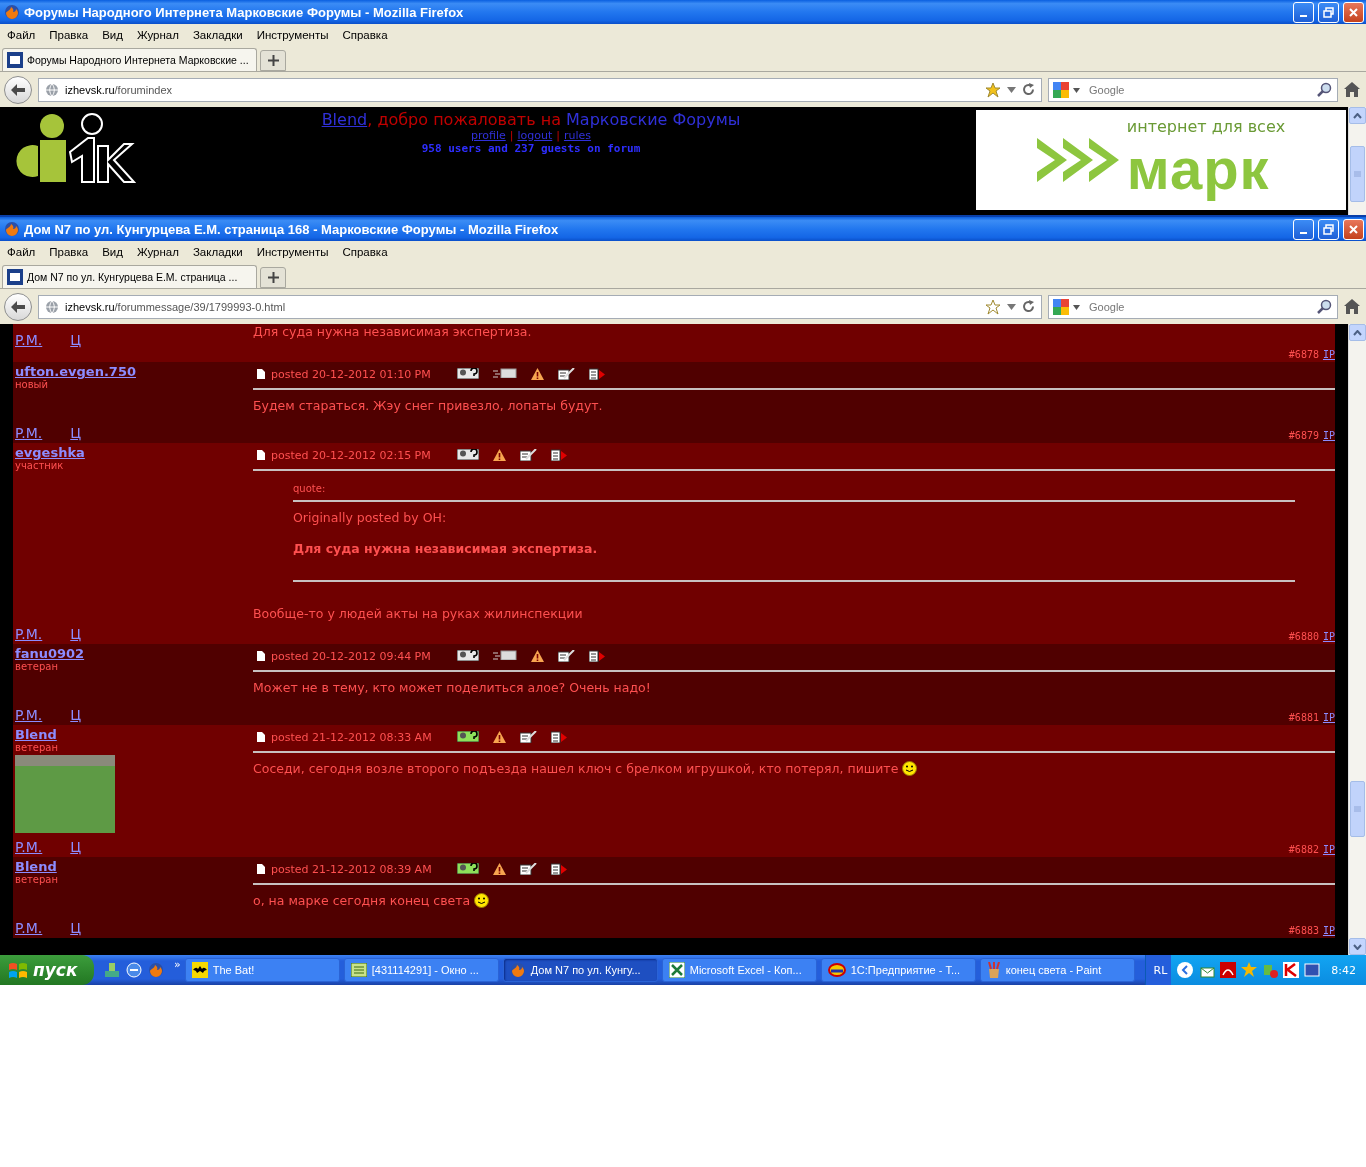 This screenshot has width=1366, height=1167. What do you see at coordinates (50, 653) in the screenshot?
I see `username-link: fanu0902` at bounding box center [50, 653].